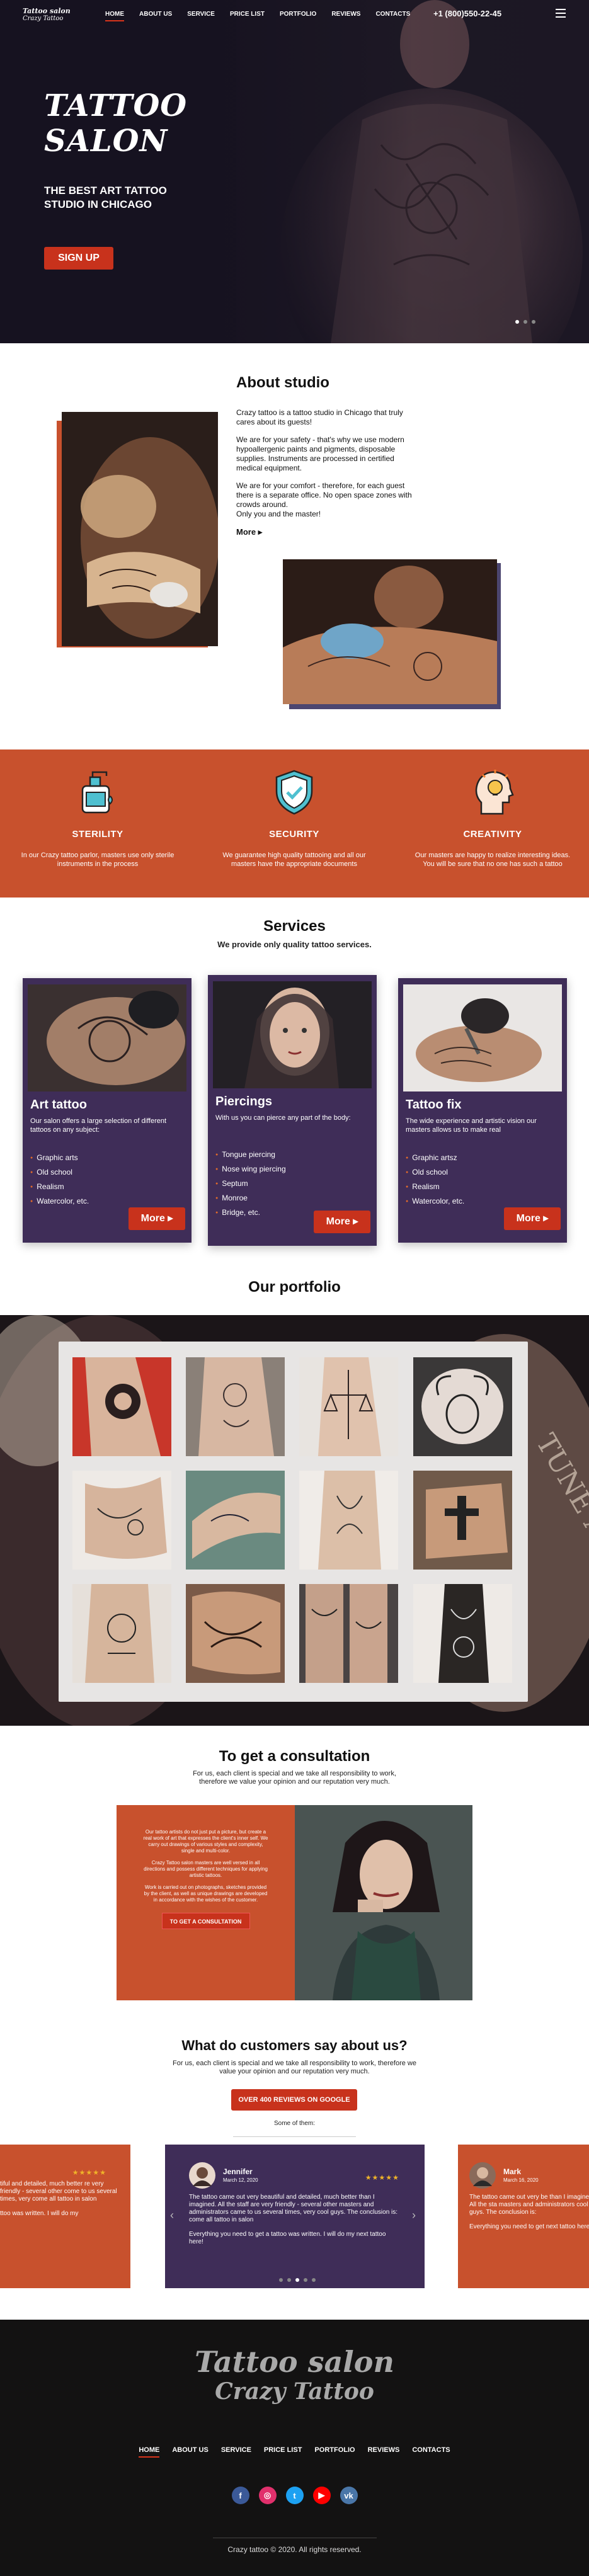 The height and width of the screenshot is (2576, 589). What do you see at coordinates (190, 2450) in the screenshot?
I see `footer-nav-about-us: ABOUT US` at bounding box center [190, 2450].